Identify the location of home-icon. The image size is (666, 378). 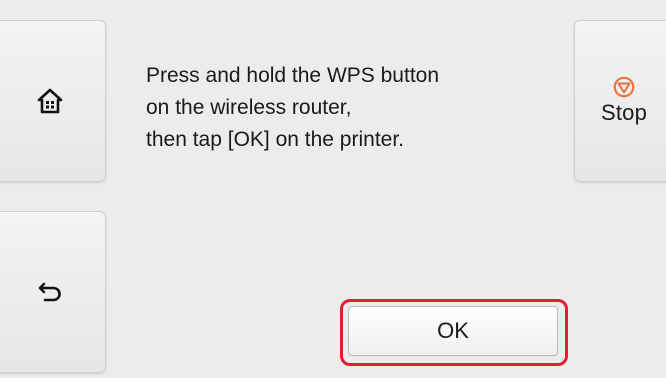
(50, 101).